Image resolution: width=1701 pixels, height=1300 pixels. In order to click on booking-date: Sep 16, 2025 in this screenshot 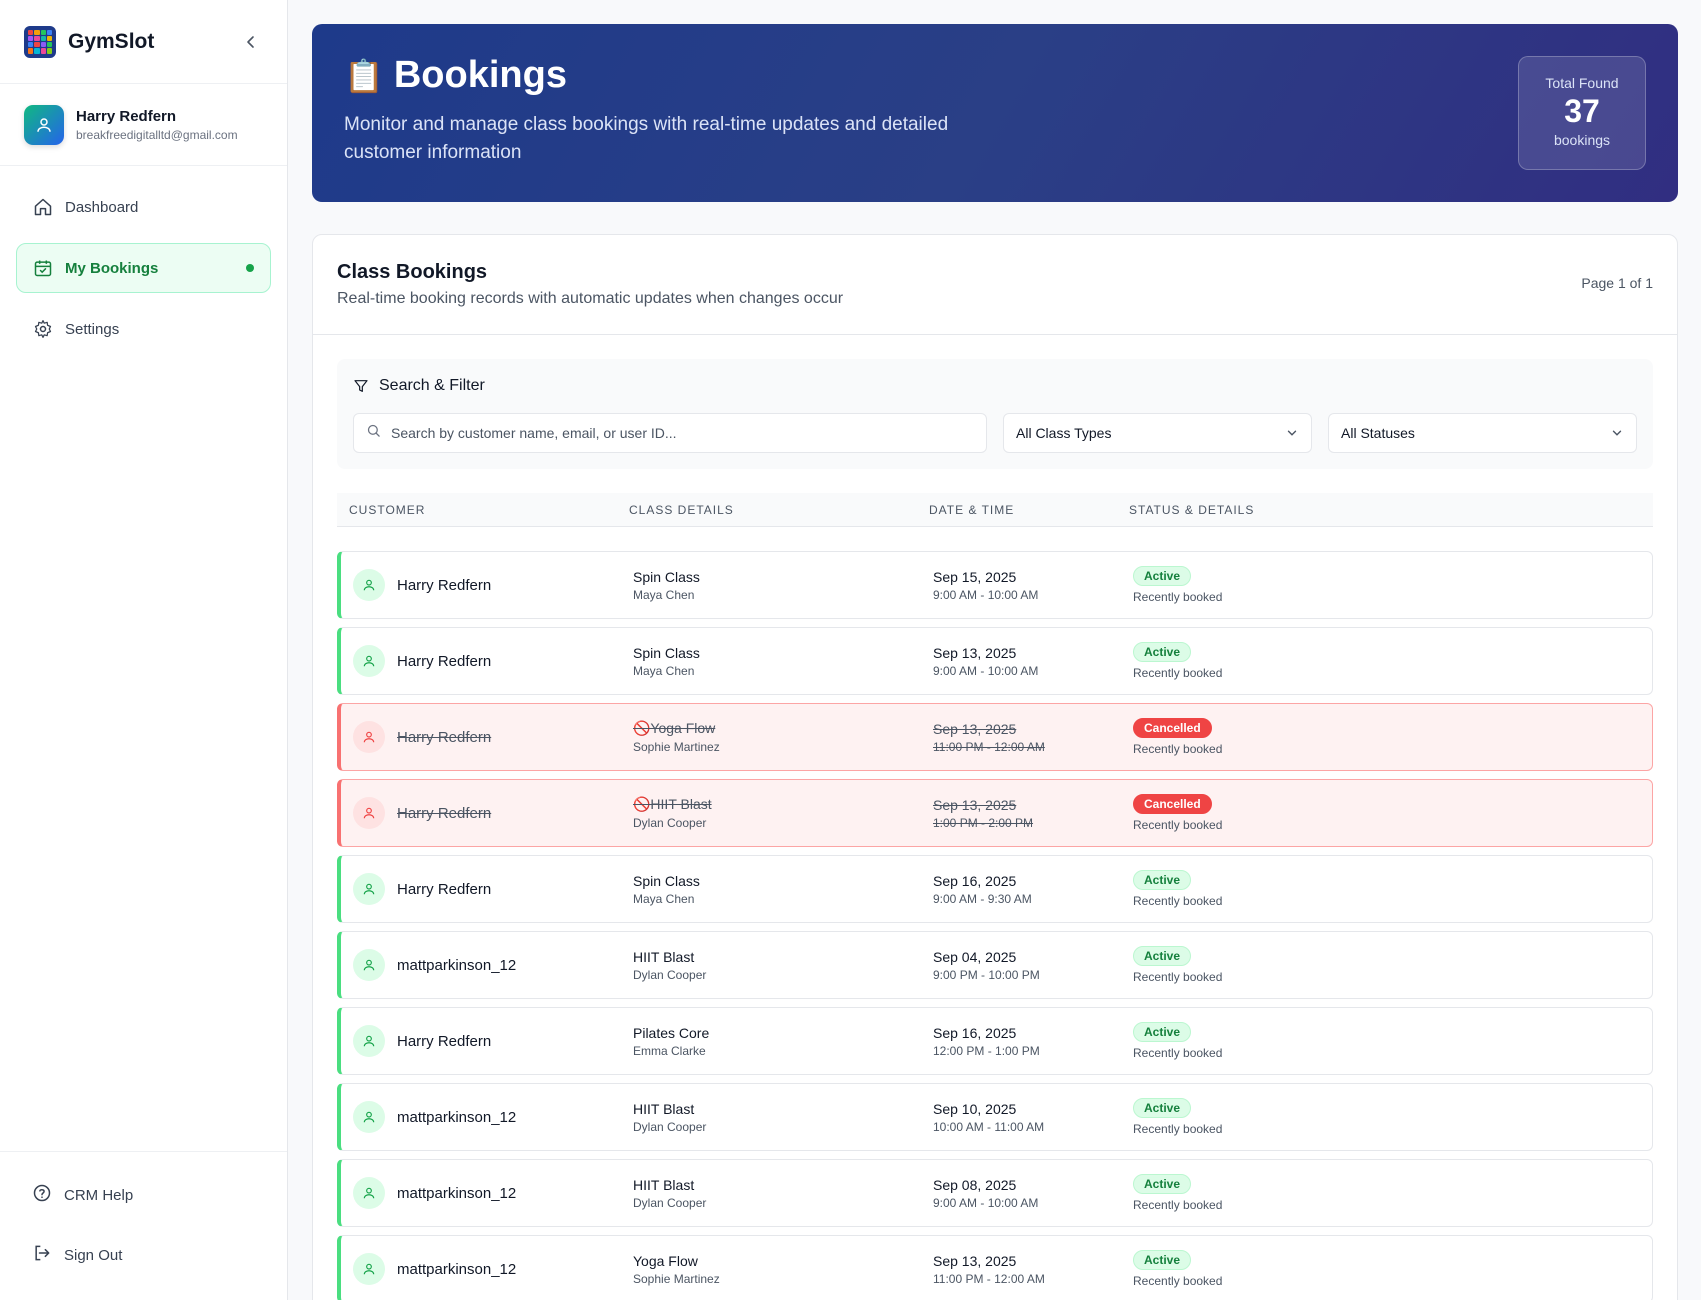, I will do `click(975, 880)`.